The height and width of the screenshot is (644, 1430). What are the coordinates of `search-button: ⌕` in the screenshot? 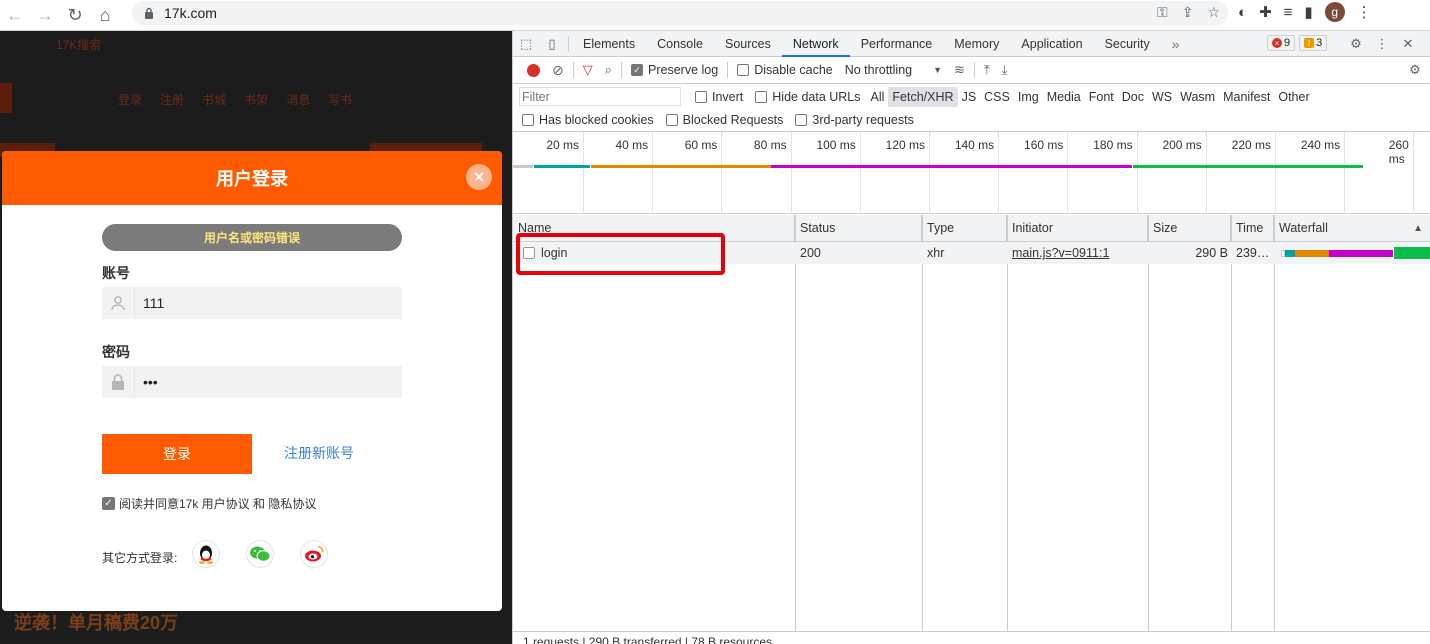 It's located at (608, 70).